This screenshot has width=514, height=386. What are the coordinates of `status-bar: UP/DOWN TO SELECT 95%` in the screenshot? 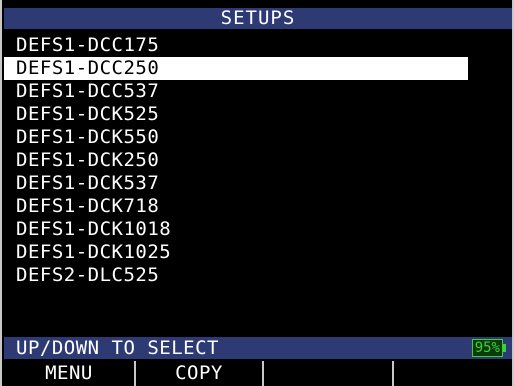 It's located at (258, 348).